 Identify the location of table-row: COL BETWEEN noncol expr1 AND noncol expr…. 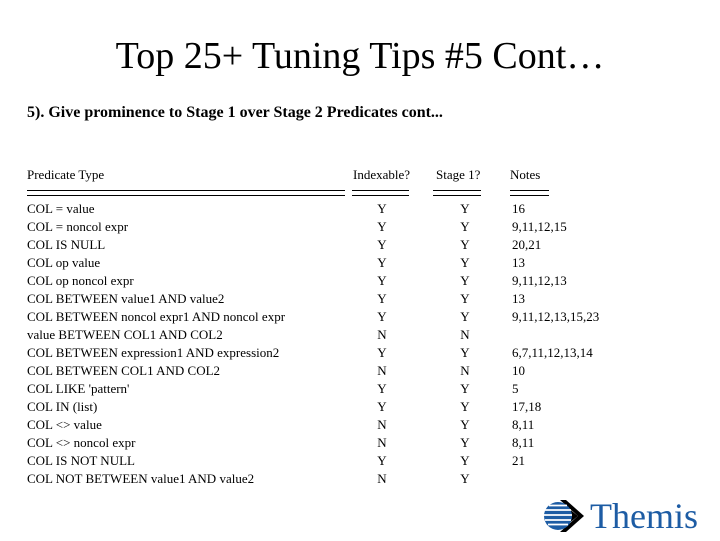
(357, 317).